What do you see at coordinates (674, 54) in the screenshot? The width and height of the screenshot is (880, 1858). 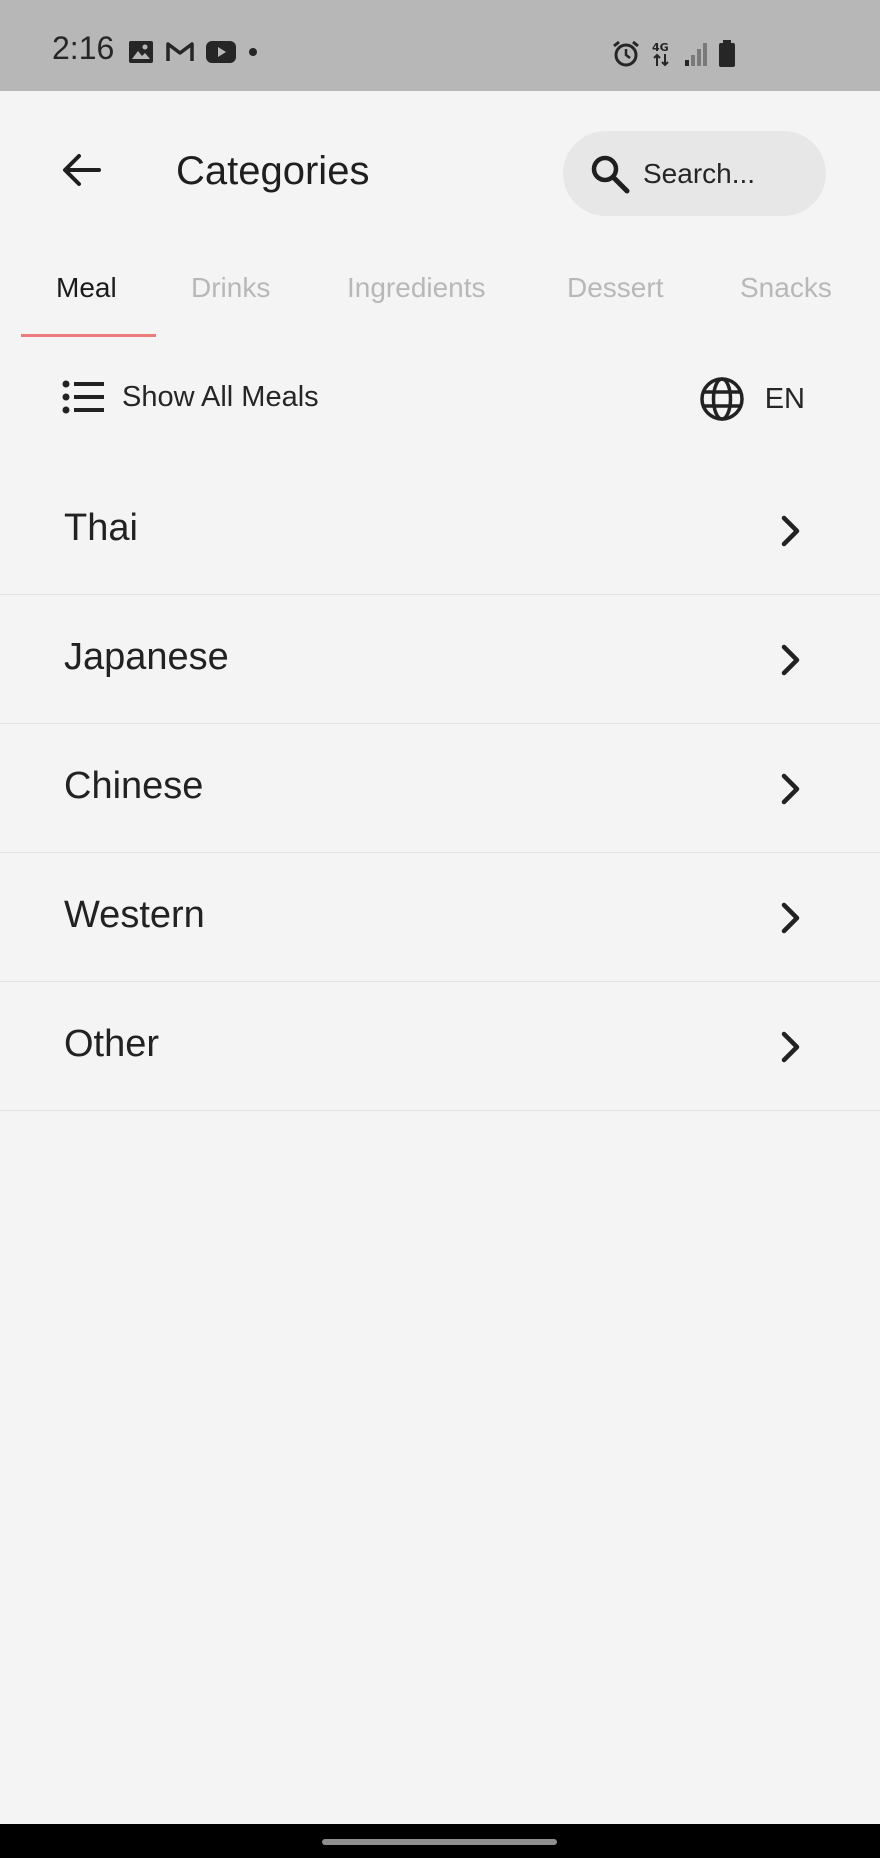 I see `system-icons: 4G` at bounding box center [674, 54].